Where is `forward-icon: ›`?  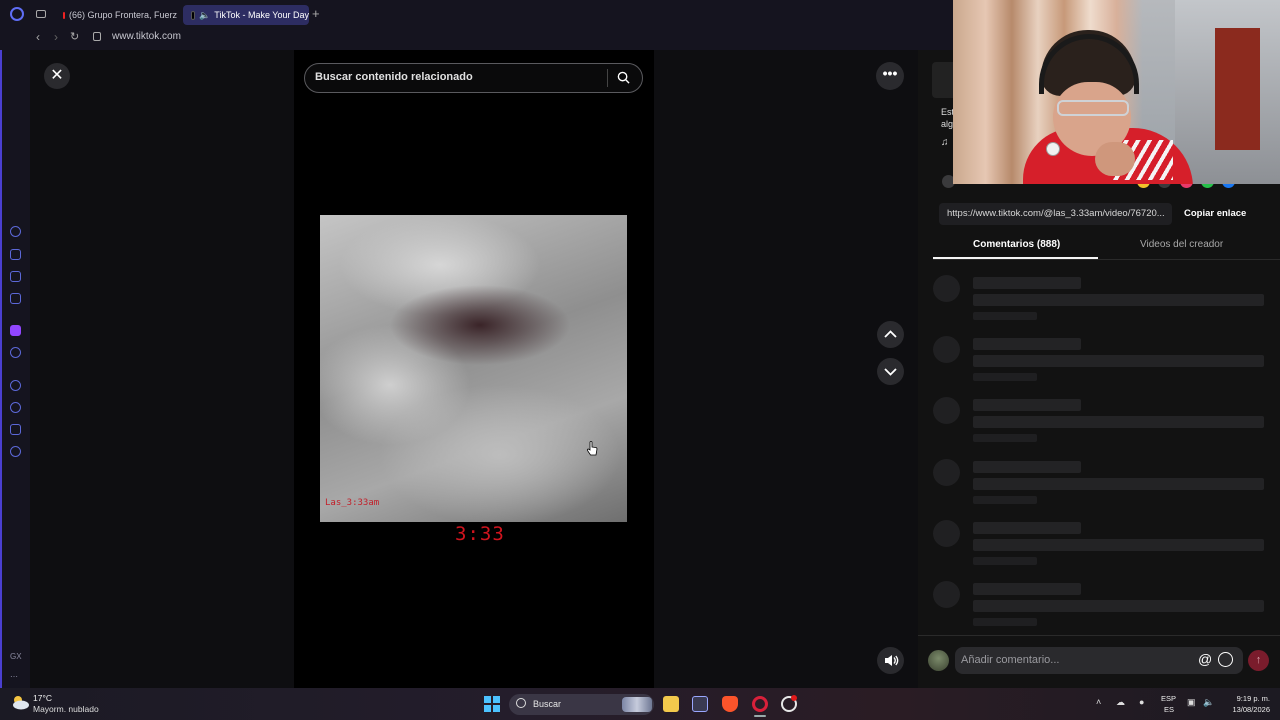
forward-icon: › is located at coordinates (56, 37).